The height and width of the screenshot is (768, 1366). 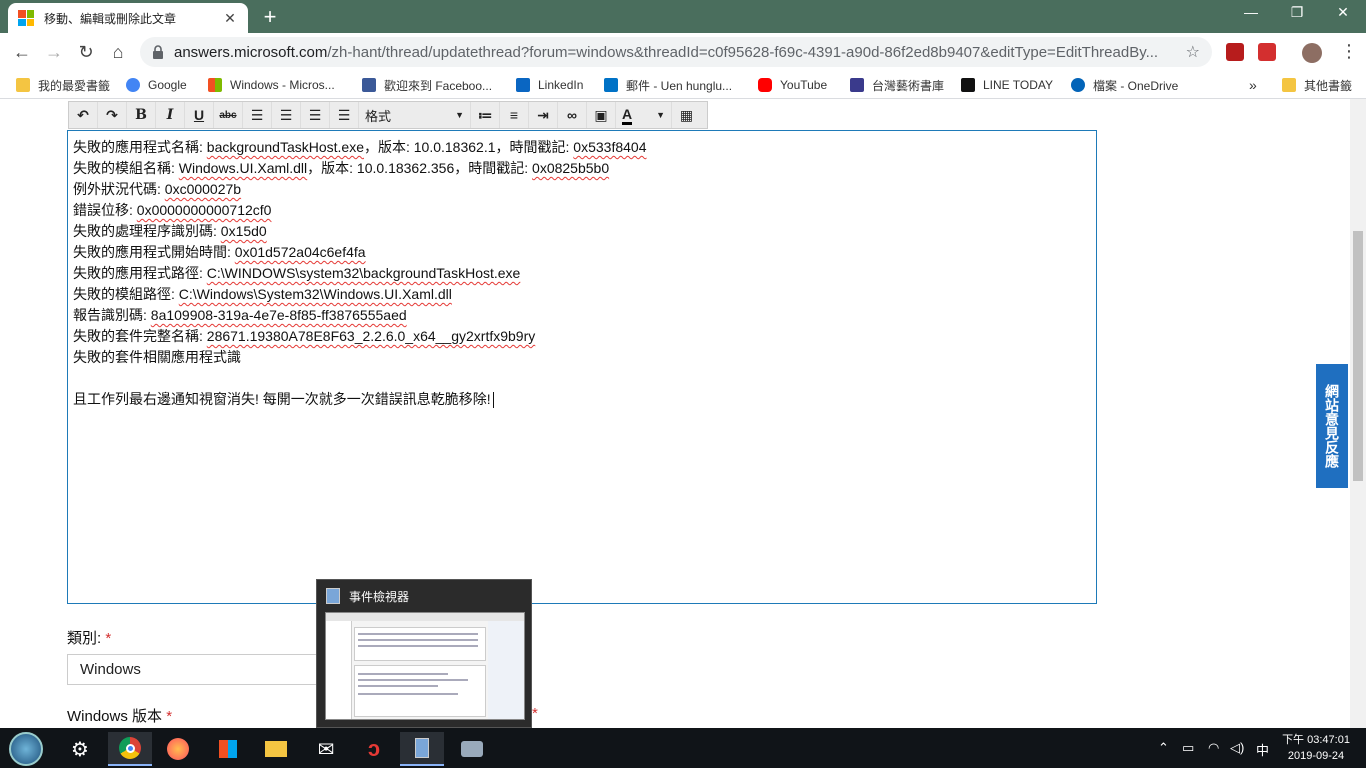 What do you see at coordinates (472, 749) in the screenshot?
I see `utility-taskbar-icon` at bounding box center [472, 749].